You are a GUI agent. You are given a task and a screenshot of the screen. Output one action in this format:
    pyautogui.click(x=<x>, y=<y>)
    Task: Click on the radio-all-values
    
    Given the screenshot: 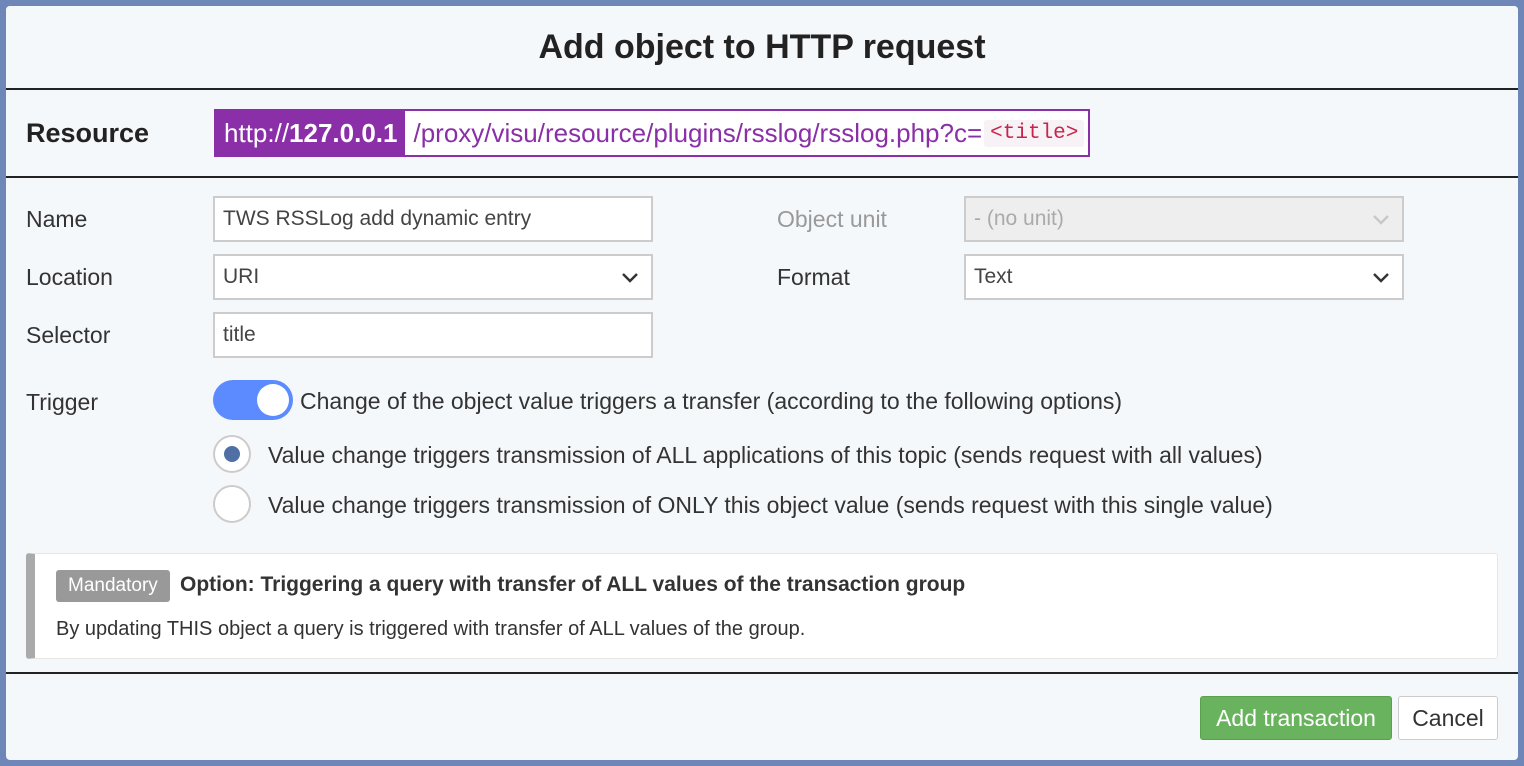 What is the action you would take?
    pyautogui.click(x=232, y=454)
    